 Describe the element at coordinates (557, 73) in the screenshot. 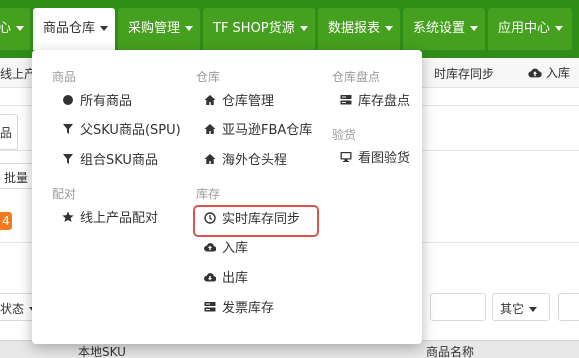

I see `inbound-label: 入库` at that location.